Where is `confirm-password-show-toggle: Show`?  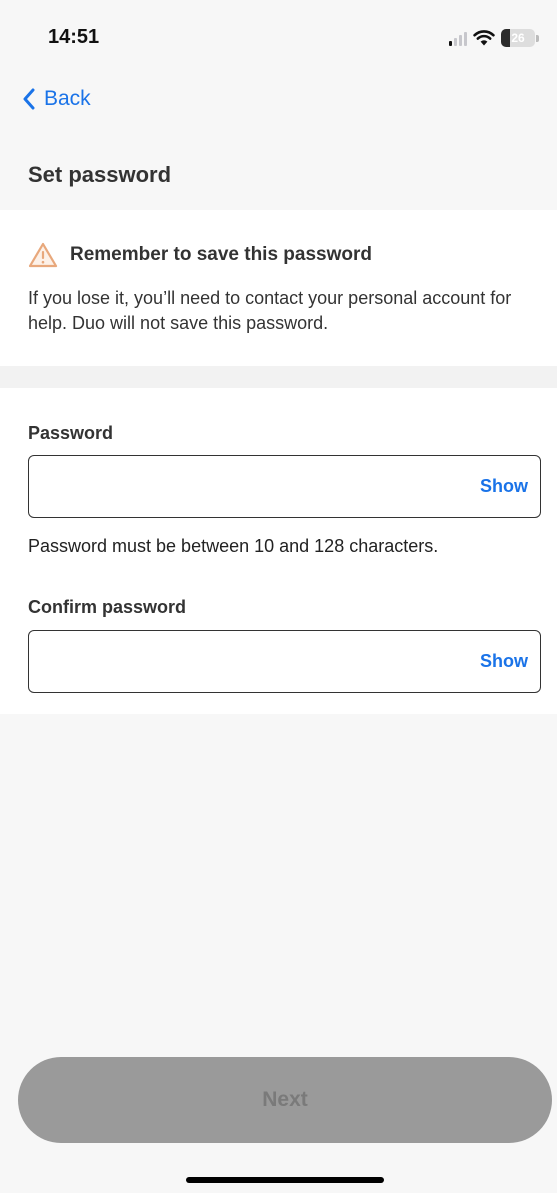 confirm-password-show-toggle: Show is located at coordinates (504, 661).